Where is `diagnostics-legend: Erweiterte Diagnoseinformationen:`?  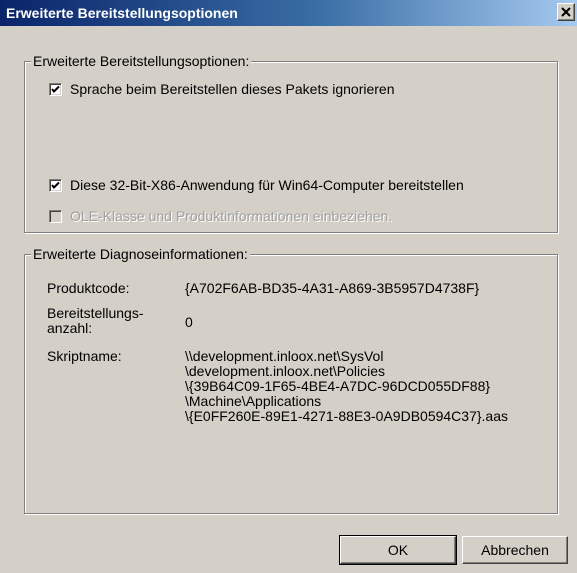 diagnostics-legend: Erweiterte Diagnoseinformationen: is located at coordinates (140, 254).